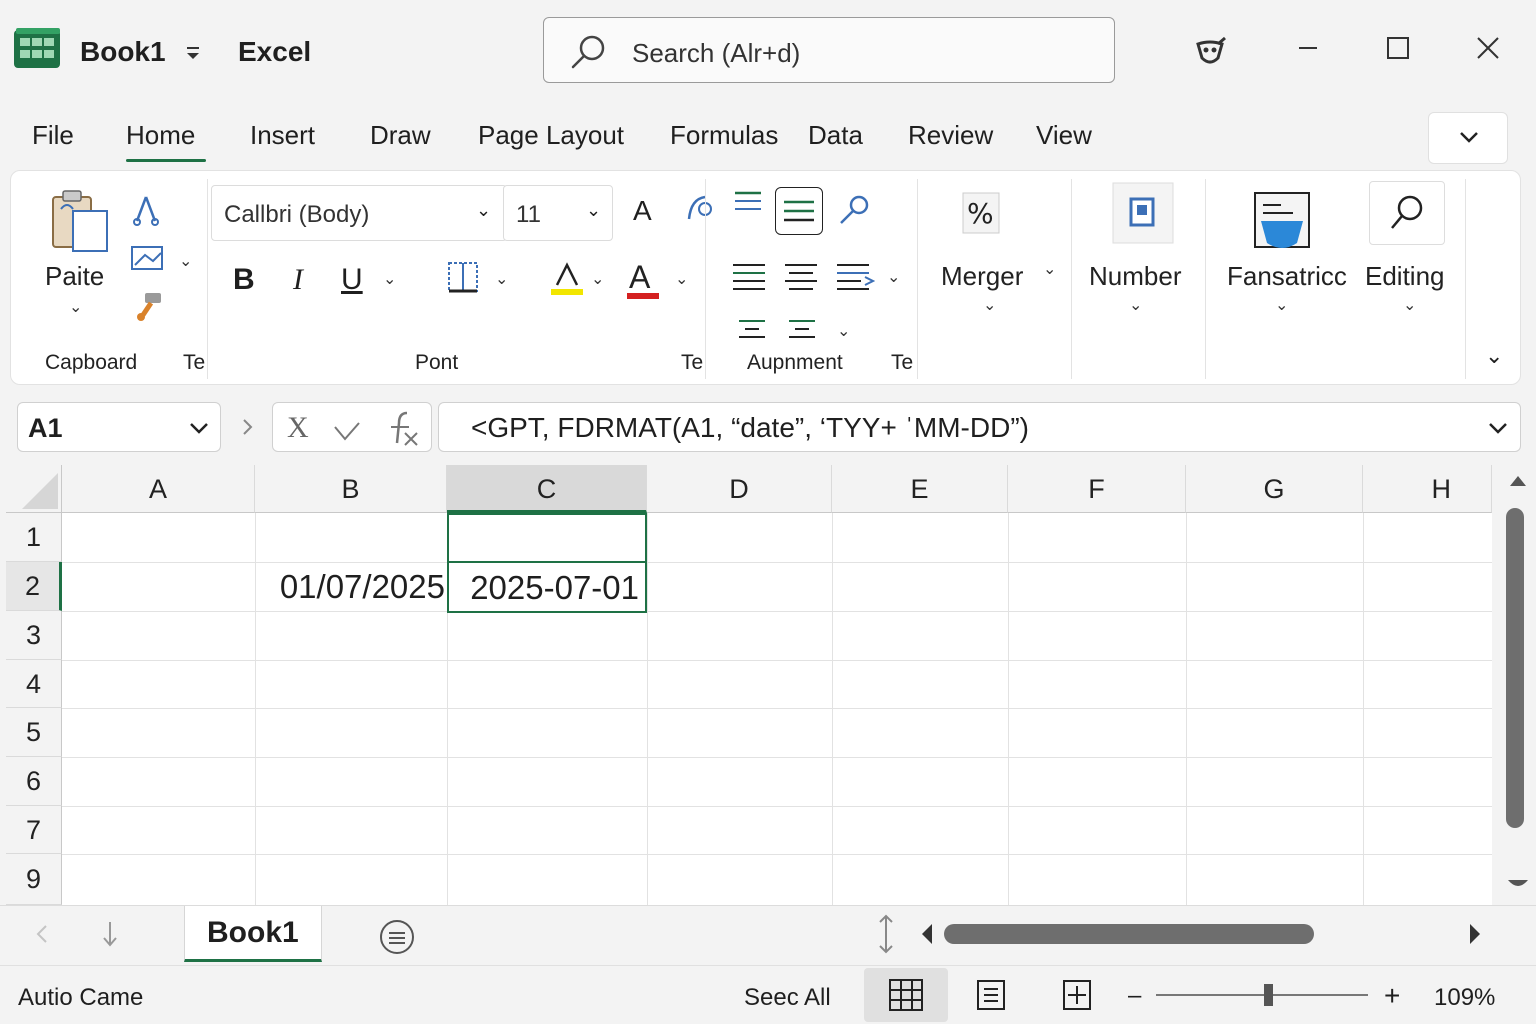 This screenshot has width=1536, height=1024. I want to click on select-all-button, so click(34, 489).